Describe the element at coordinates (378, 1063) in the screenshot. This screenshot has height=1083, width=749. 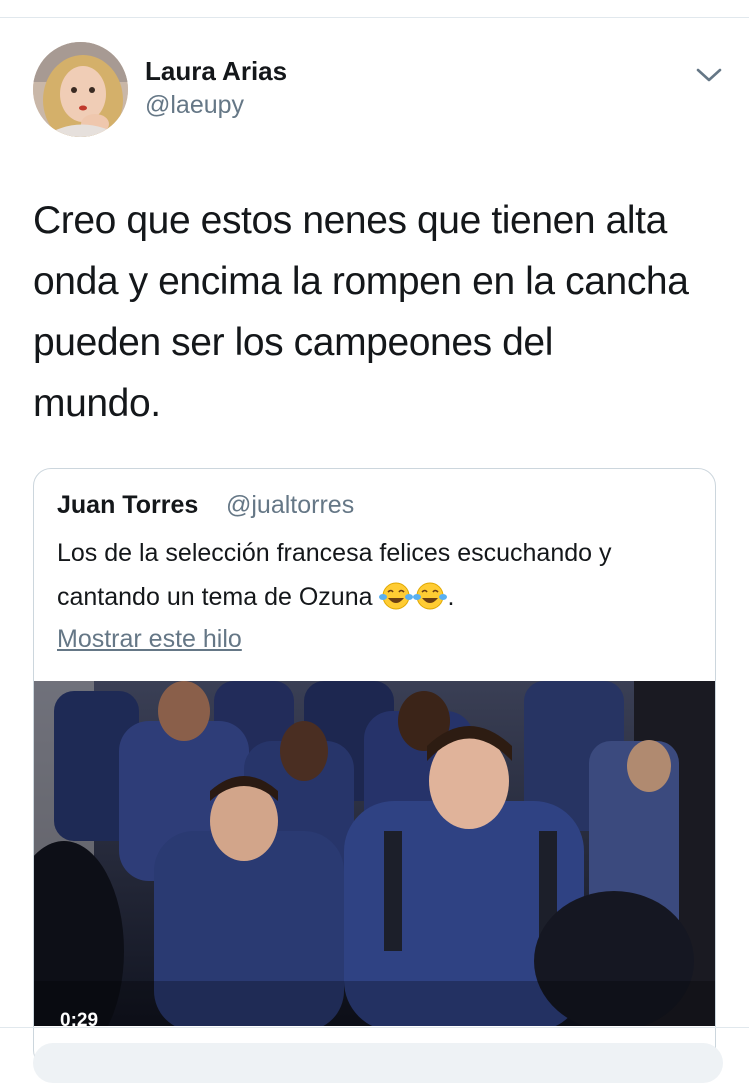
I see `reply-input` at that location.